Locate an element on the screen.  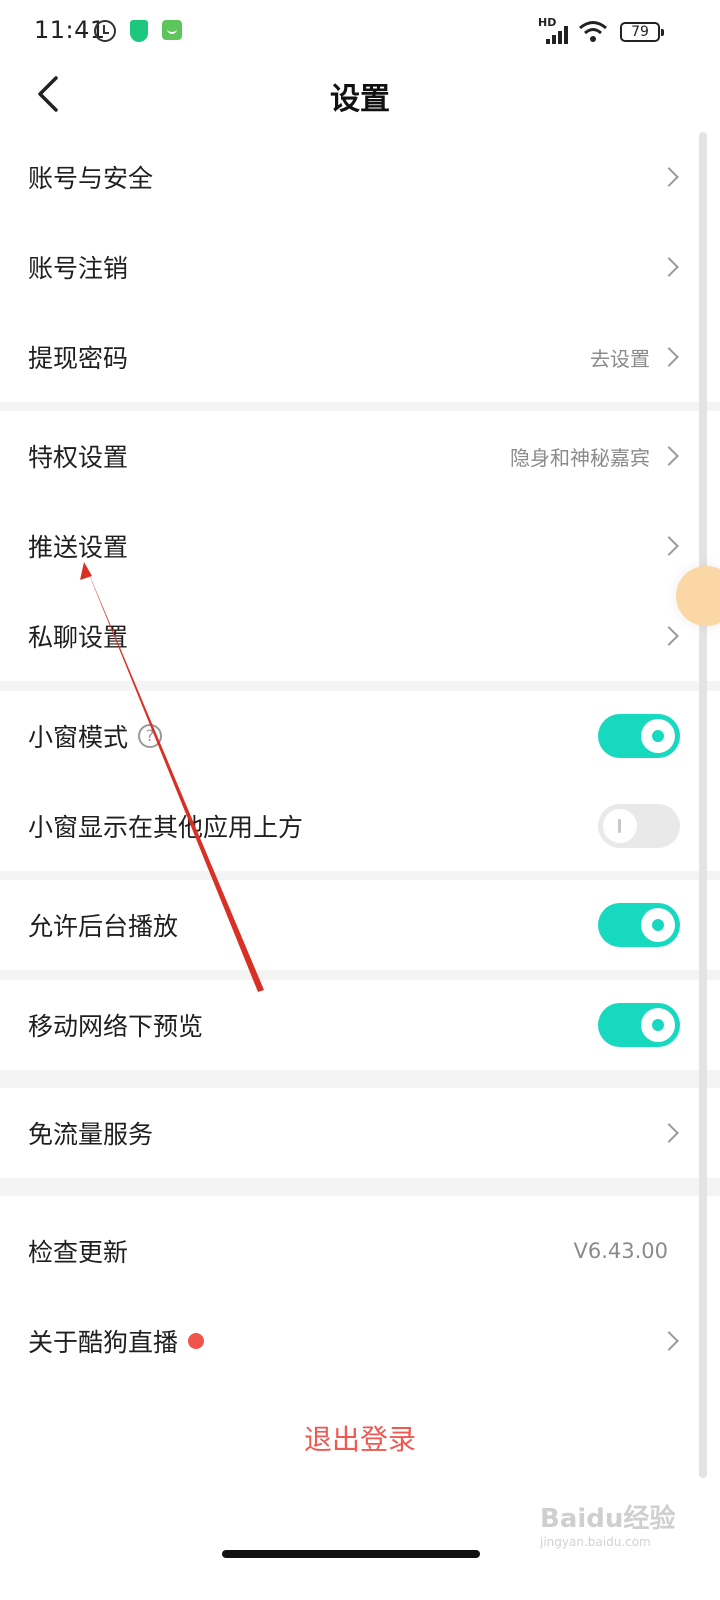
row-push-settings: 推送设置 is located at coordinates (360, 546).